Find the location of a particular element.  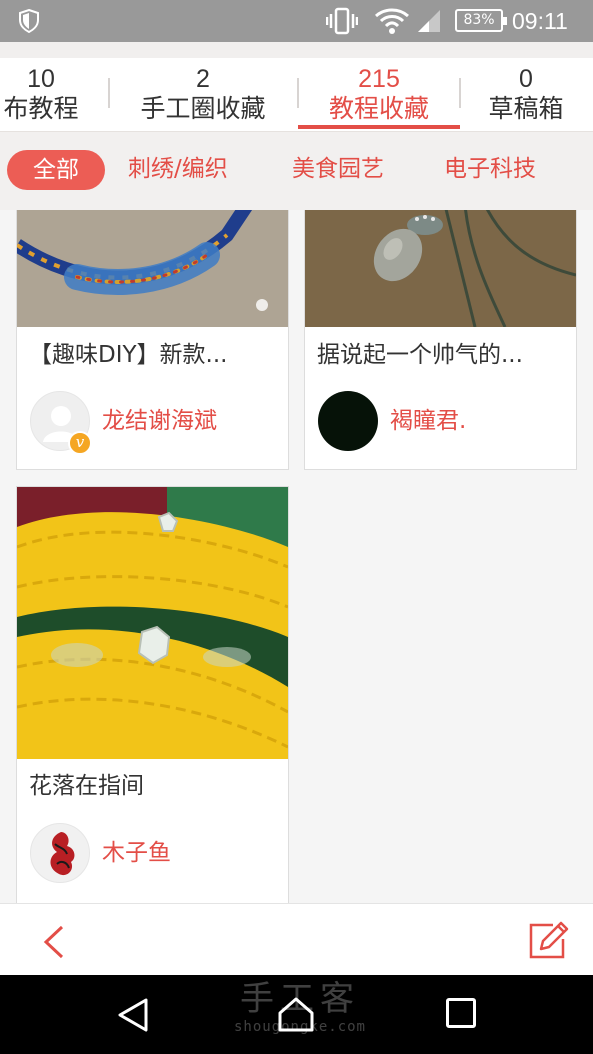

tab-count: 215 is located at coordinates (379, 79).